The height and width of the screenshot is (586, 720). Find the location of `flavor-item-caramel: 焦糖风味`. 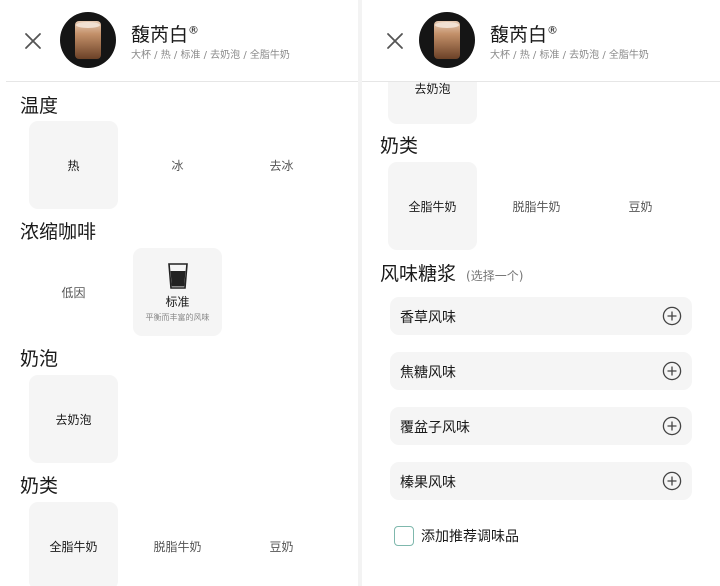

flavor-item-caramel: 焦糖风味 is located at coordinates (541, 371).